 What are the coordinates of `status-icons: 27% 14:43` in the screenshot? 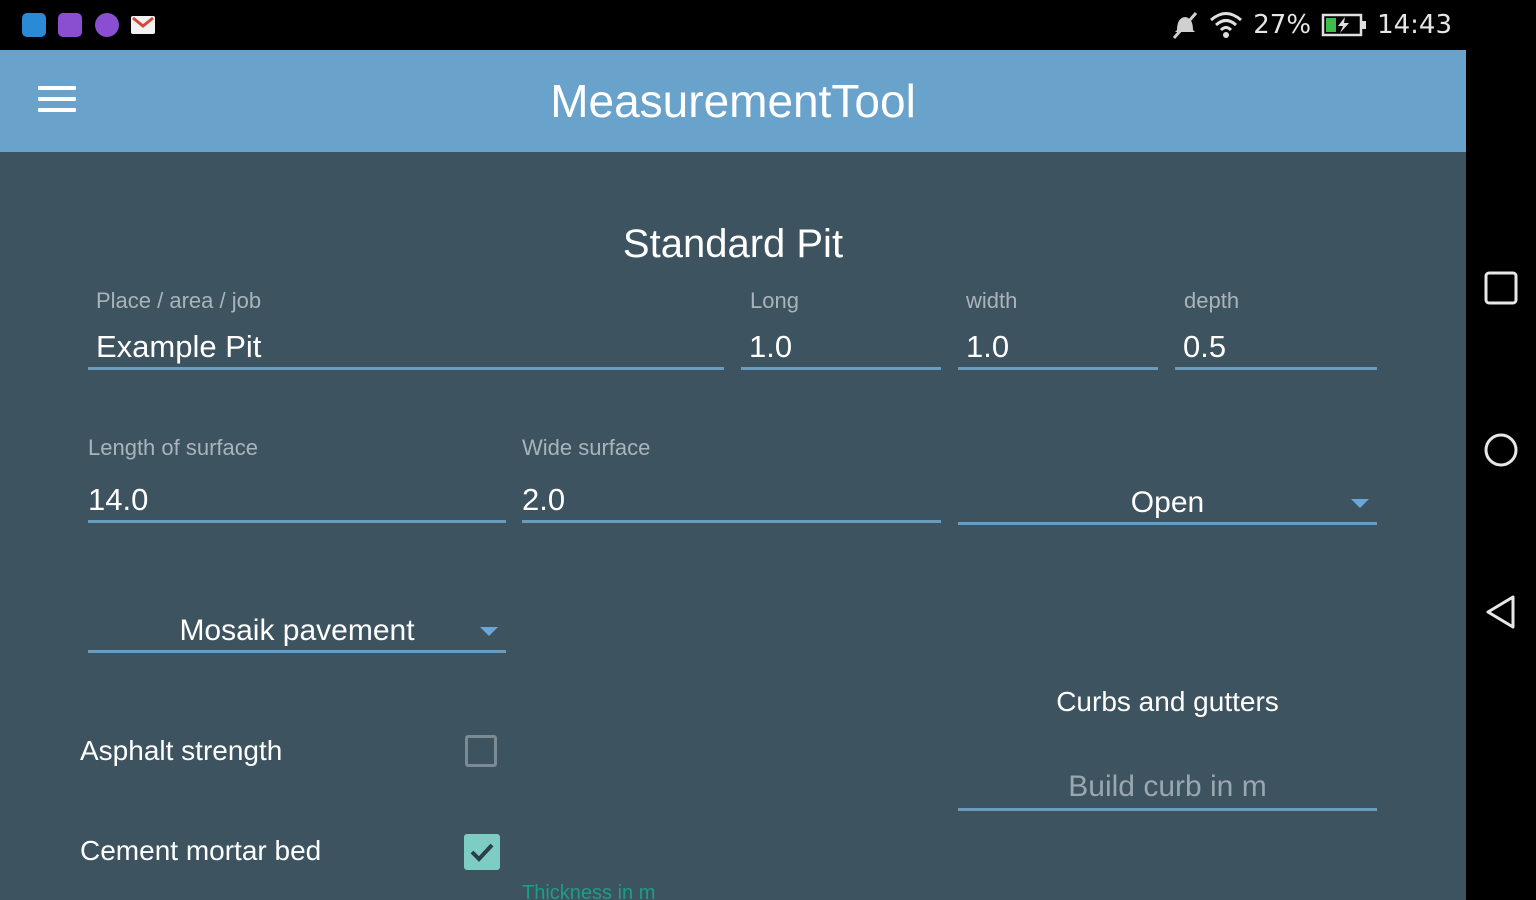 It's located at (1311, 25).